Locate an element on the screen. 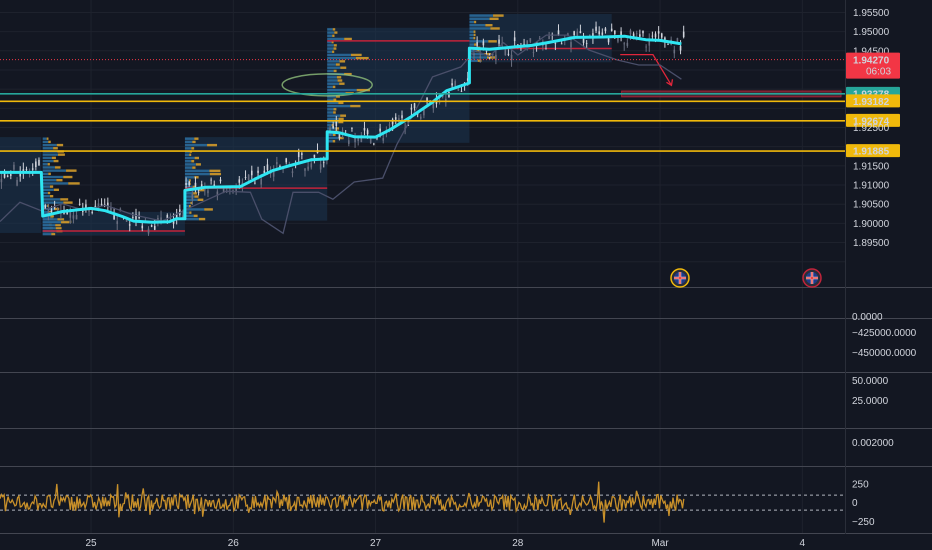 The width and height of the screenshot is (932, 550). time-axis: 25 26 27 28 Mar 4 is located at coordinates (466, 542).